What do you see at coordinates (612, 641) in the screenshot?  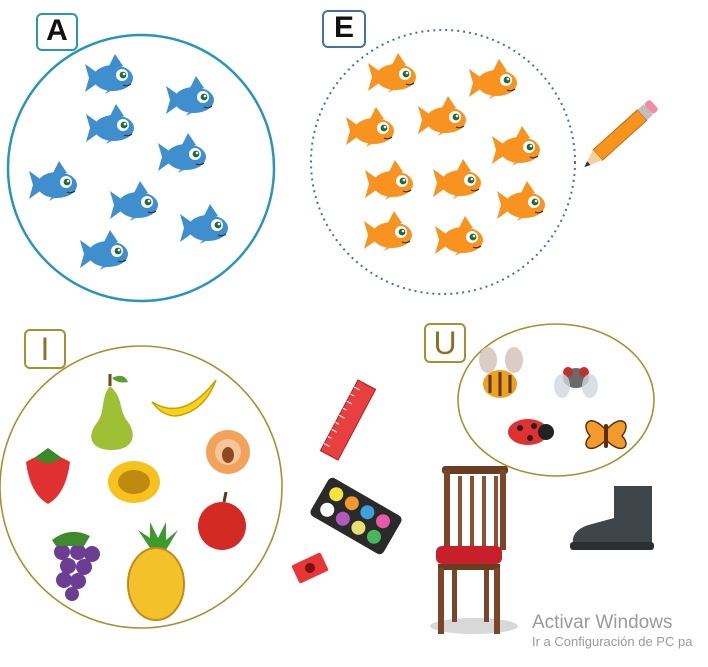 I see `watermark-subtitle: Ir a Configuración de PC pa` at bounding box center [612, 641].